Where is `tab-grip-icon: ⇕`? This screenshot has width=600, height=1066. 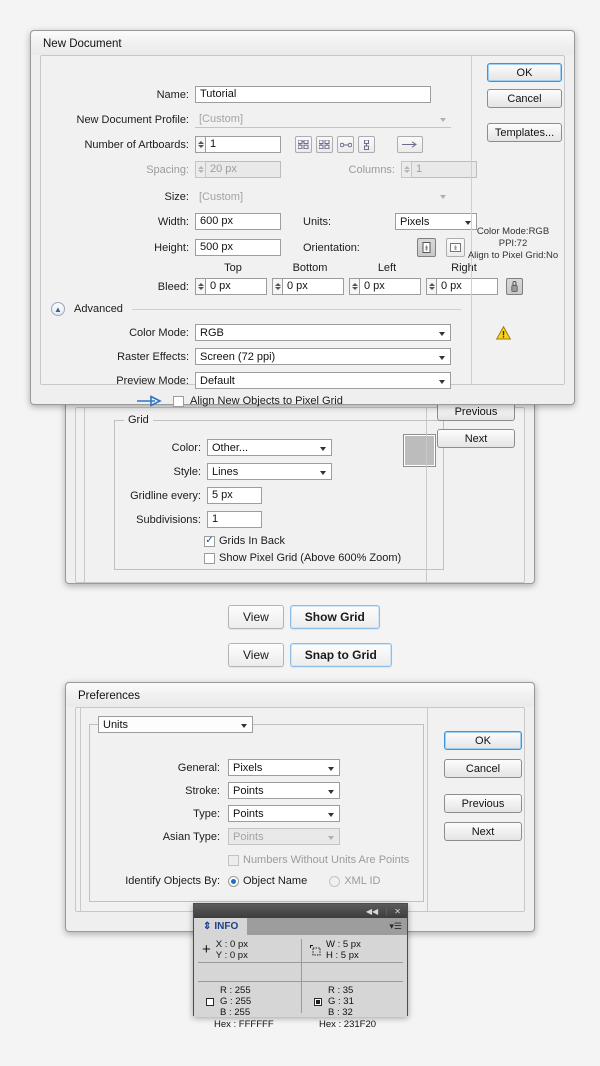 tab-grip-icon: ⇕ is located at coordinates (207, 926).